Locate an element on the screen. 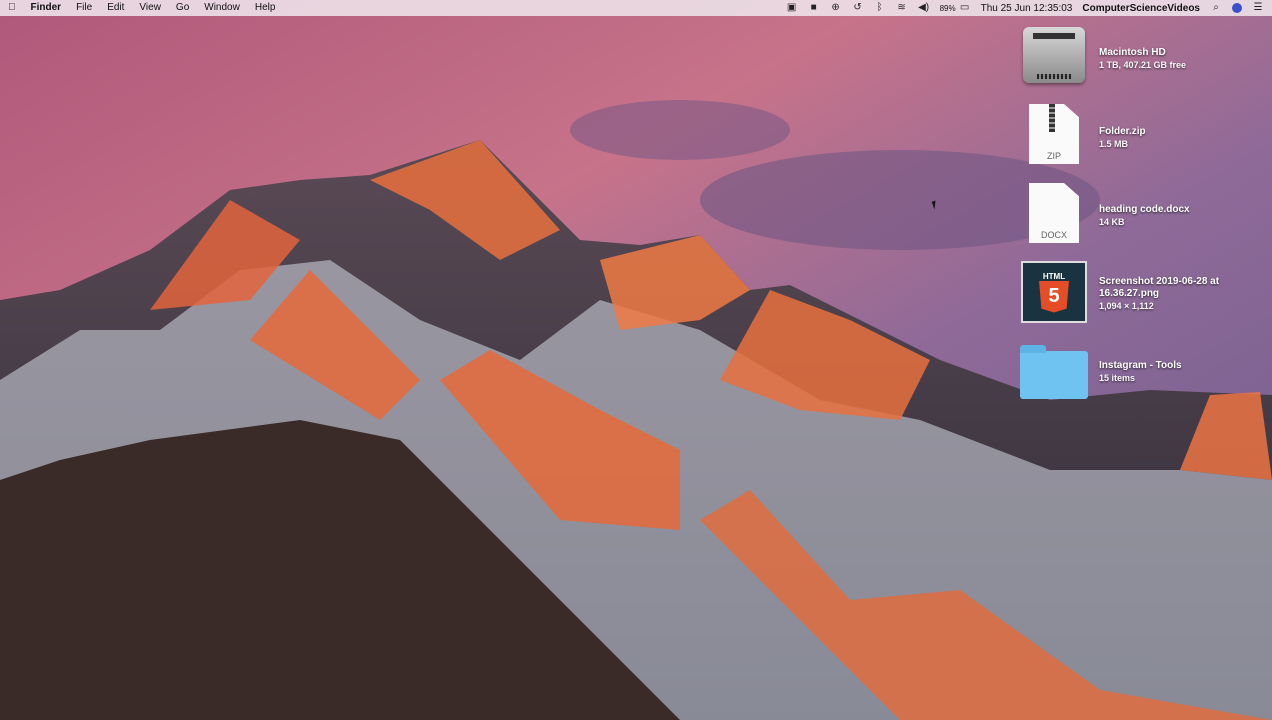  spotlight-search-icon: ⌕ is located at coordinates (1216, 8).